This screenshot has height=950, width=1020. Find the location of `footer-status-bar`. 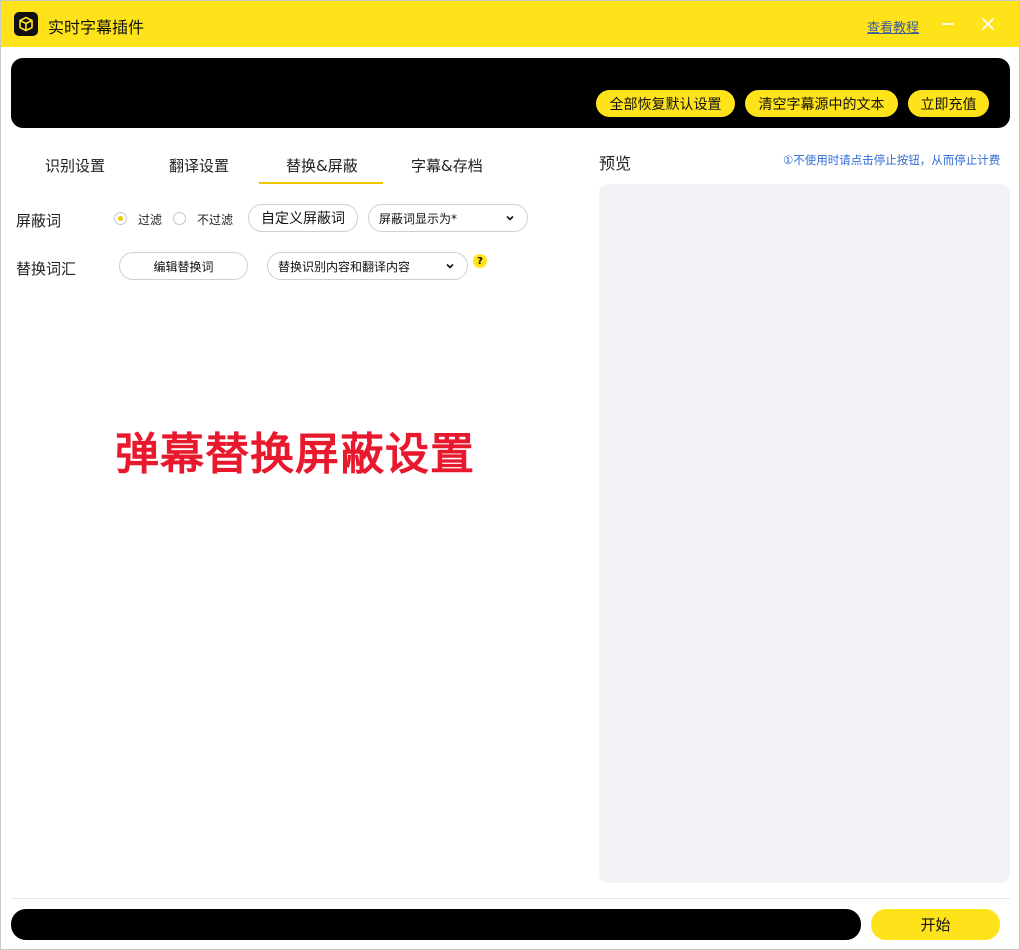

footer-status-bar is located at coordinates (436, 924).